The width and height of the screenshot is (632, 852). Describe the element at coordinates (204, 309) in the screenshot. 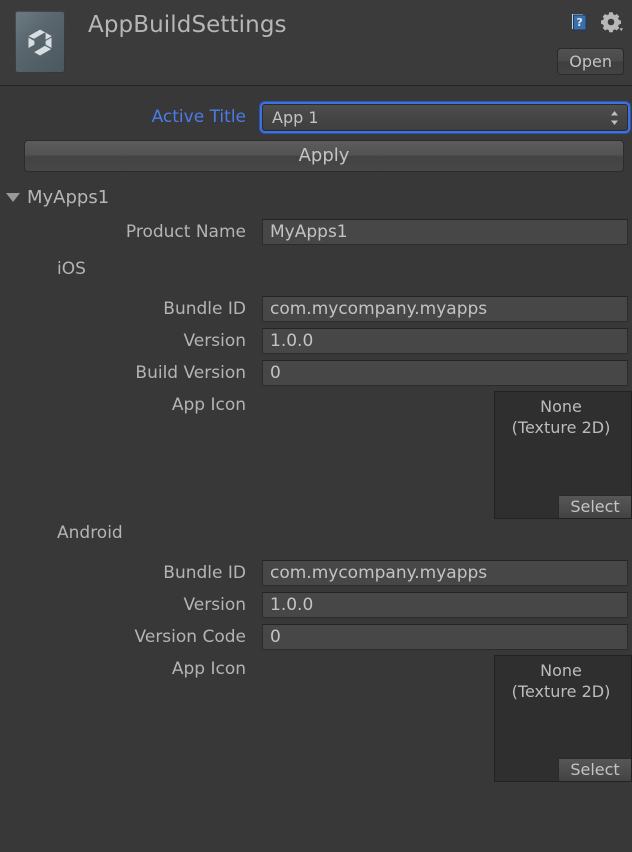

I see `ios-bundle-id-label: Bundle ID` at that location.